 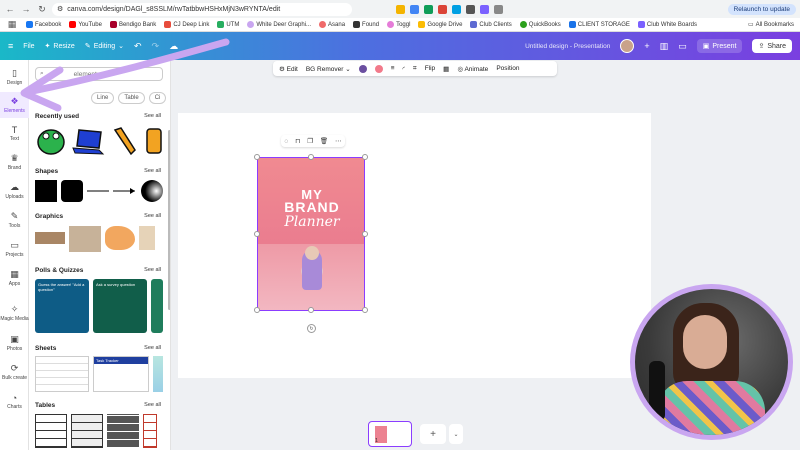 I want to click on bookmark-club-clients: Club Clients, so click(x=491, y=24).